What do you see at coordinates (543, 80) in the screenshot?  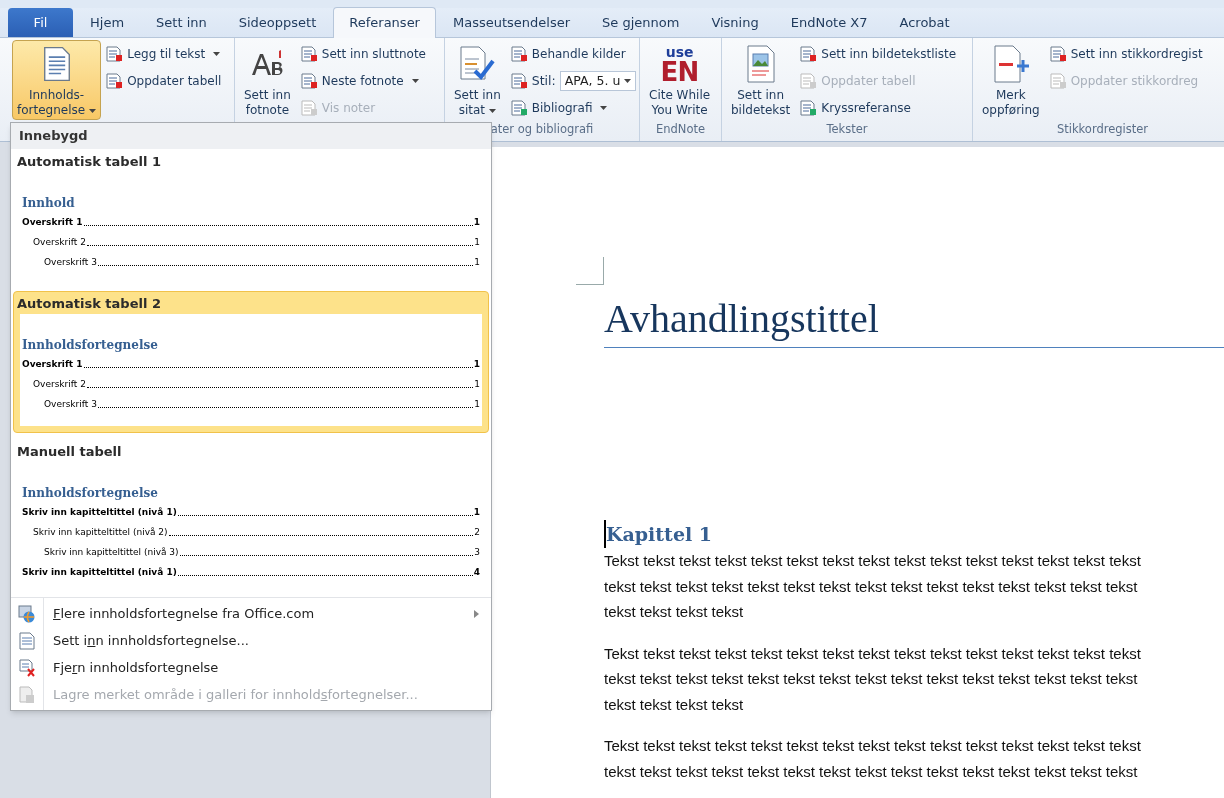 I see `style-label: Stil:` at bounding box center [543, 80].